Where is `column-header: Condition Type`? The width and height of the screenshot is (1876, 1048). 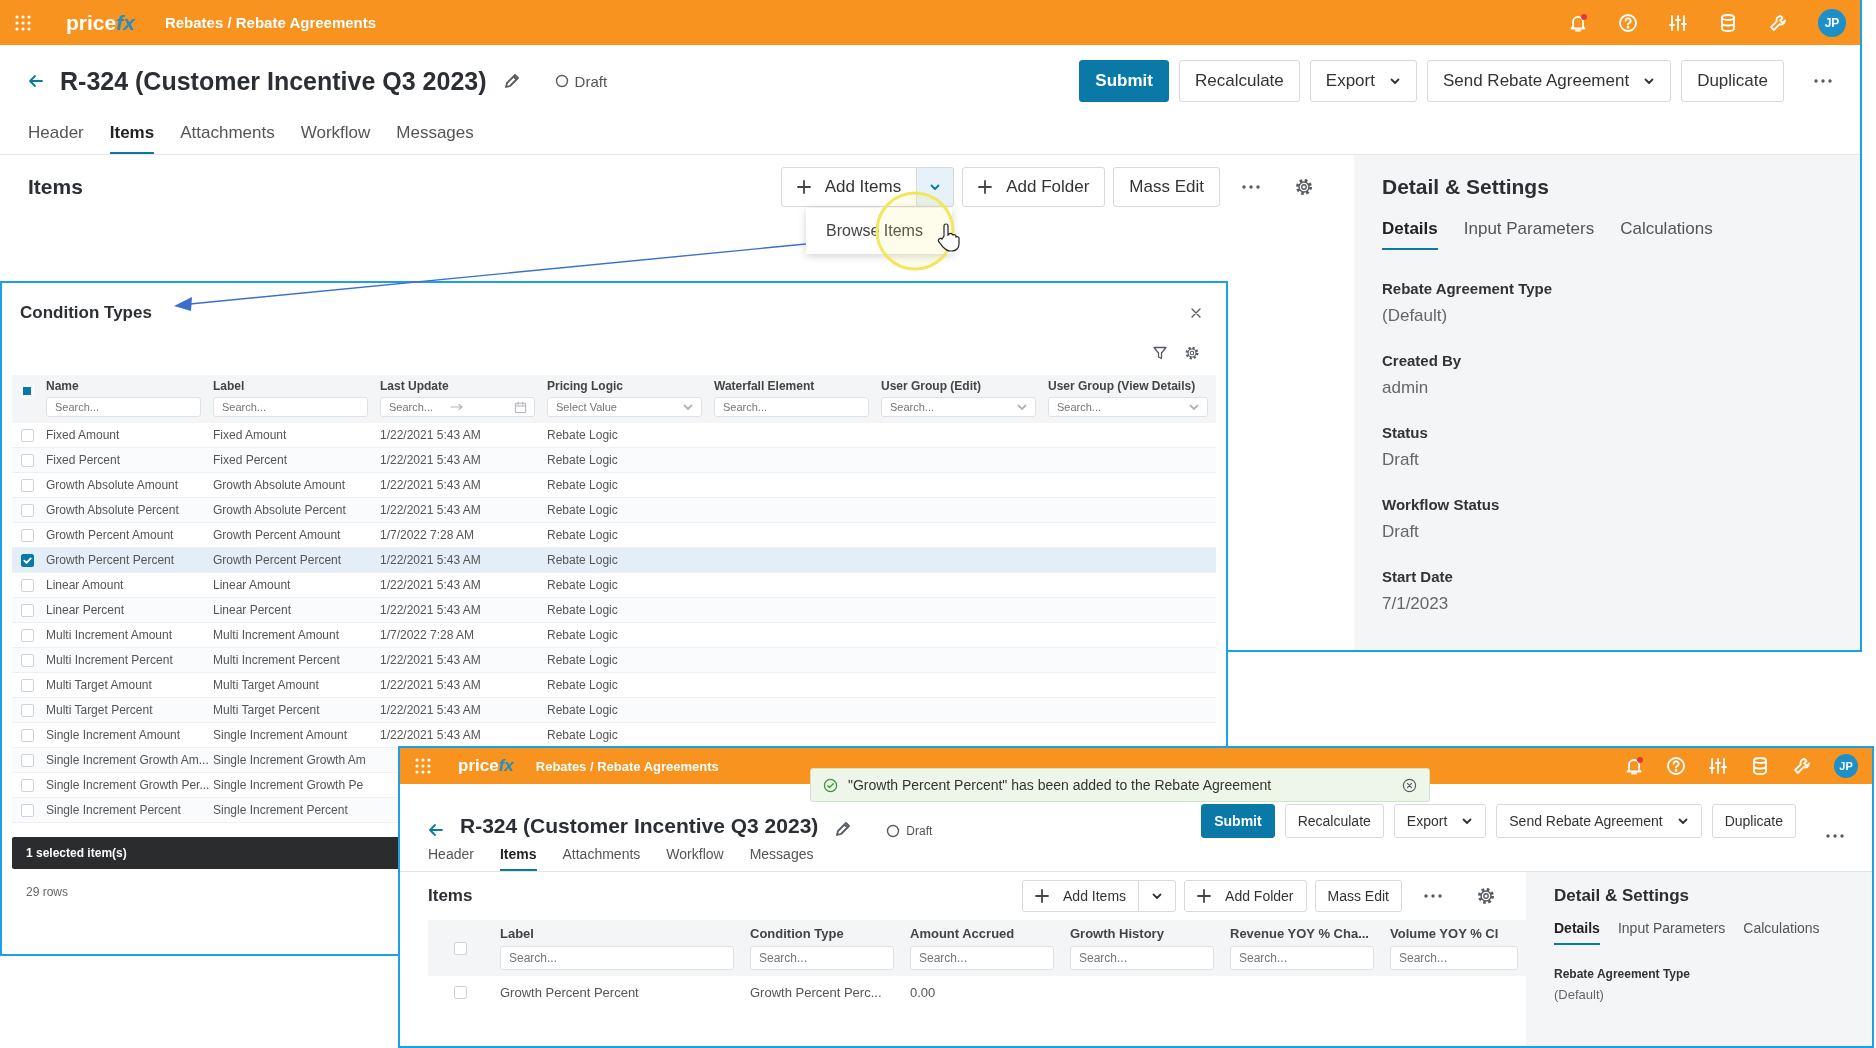 column-header: Condition Type is located at coordinates (822, 933).